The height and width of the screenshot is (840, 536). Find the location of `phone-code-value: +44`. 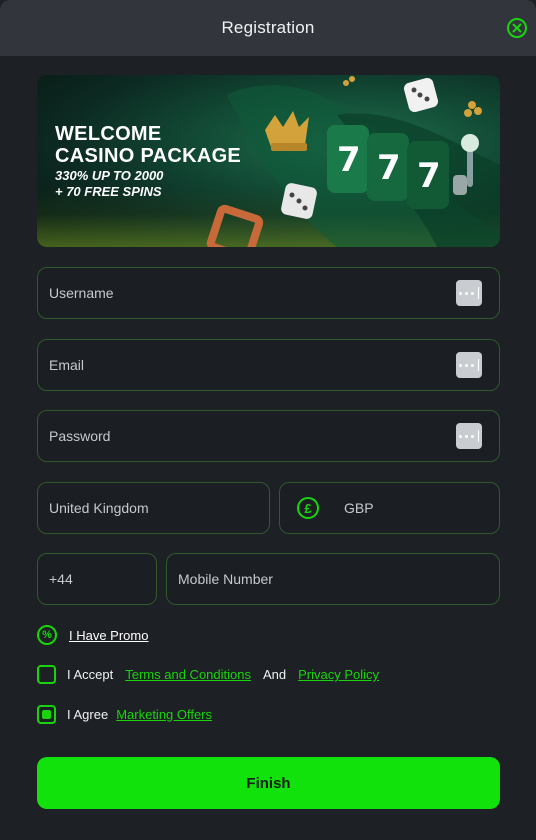

phone-code-value: +44 is located at coordinates (61, 579).